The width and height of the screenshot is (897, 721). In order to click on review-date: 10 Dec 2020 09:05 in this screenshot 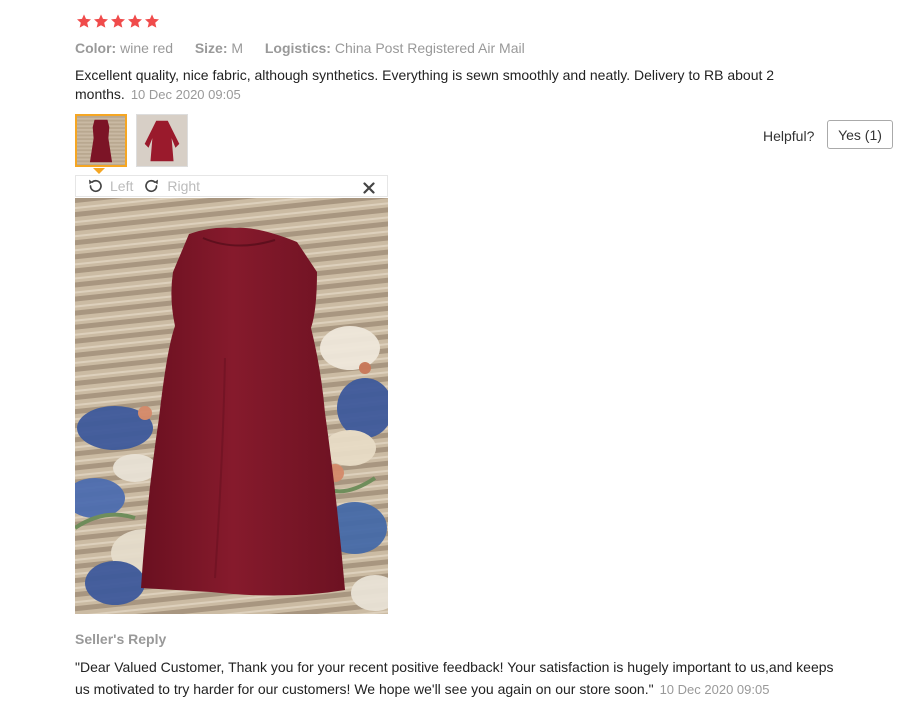, I will do `click(185, 94)`.